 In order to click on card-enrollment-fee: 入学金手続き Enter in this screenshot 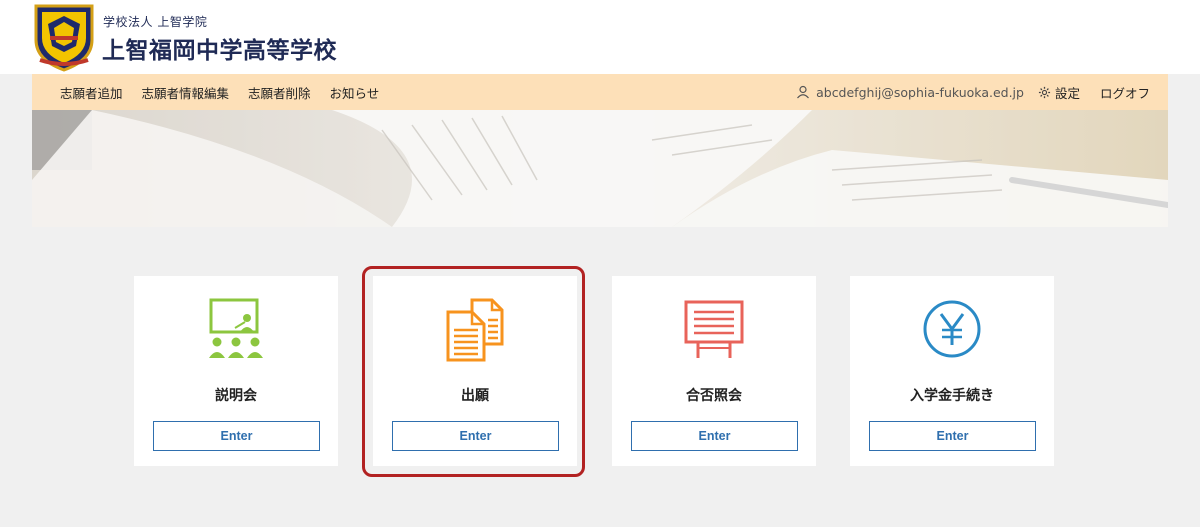, I will do `click(952, 371)`.